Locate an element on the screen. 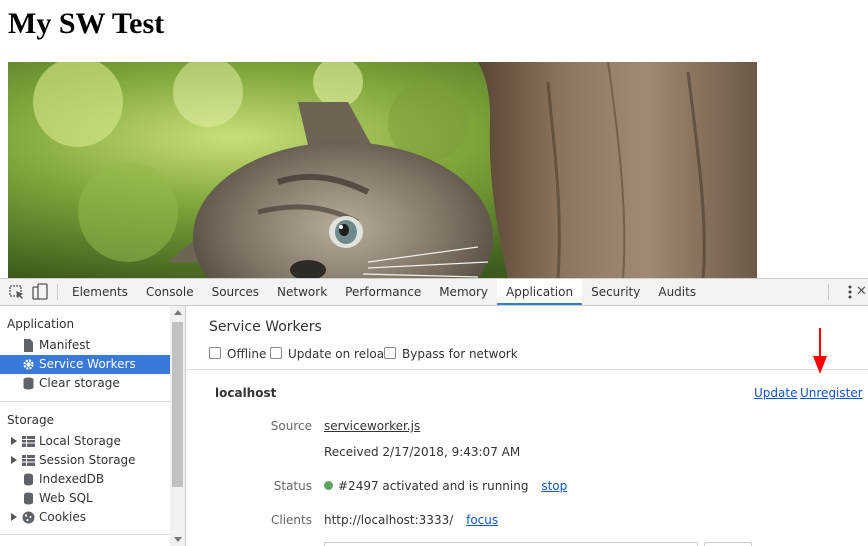  tab-memory: Memory is located at coordinates (463, 291).